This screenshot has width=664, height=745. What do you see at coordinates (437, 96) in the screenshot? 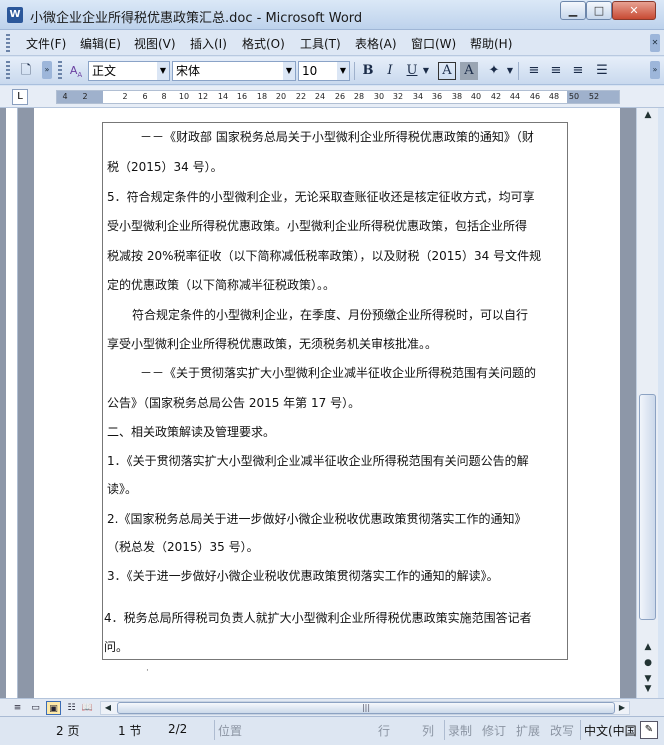
I see `ruler-number: 36` at bounding box center [437, 96].